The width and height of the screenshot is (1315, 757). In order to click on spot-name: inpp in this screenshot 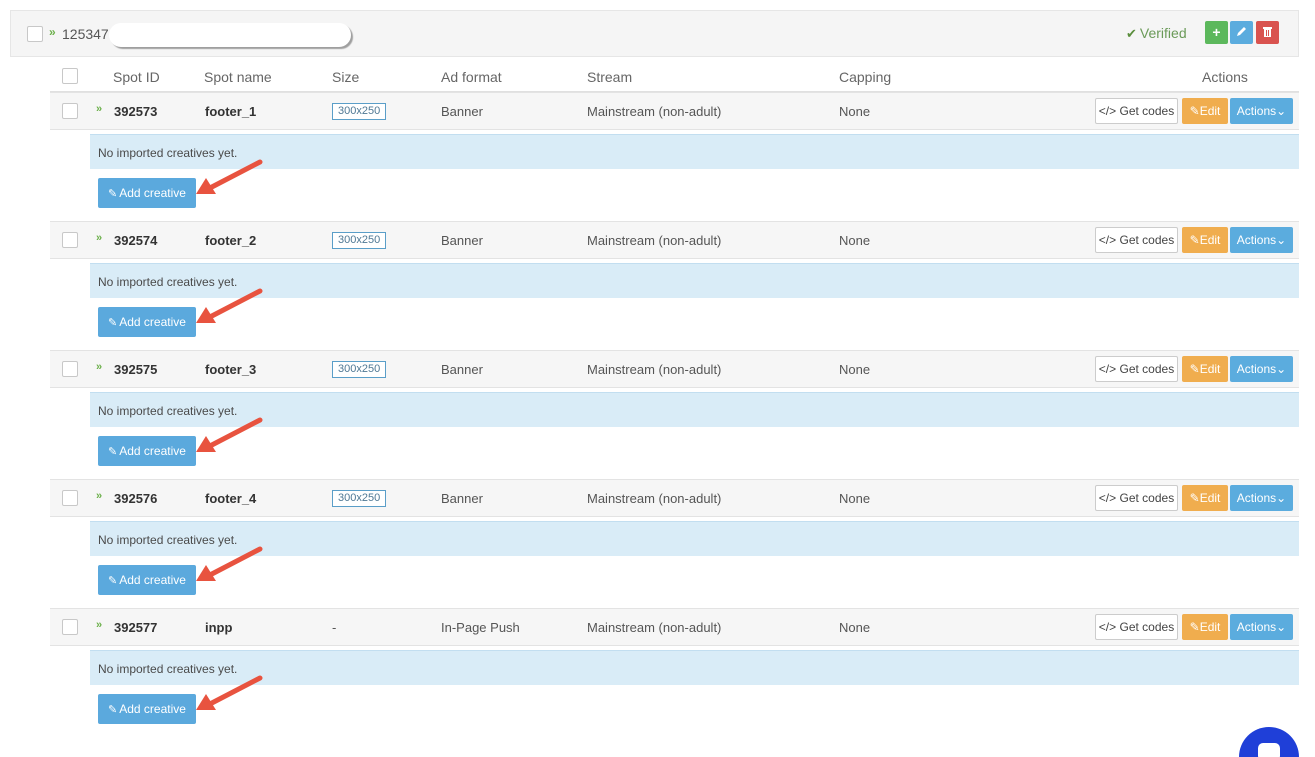, I will do `click(219, 627)`.